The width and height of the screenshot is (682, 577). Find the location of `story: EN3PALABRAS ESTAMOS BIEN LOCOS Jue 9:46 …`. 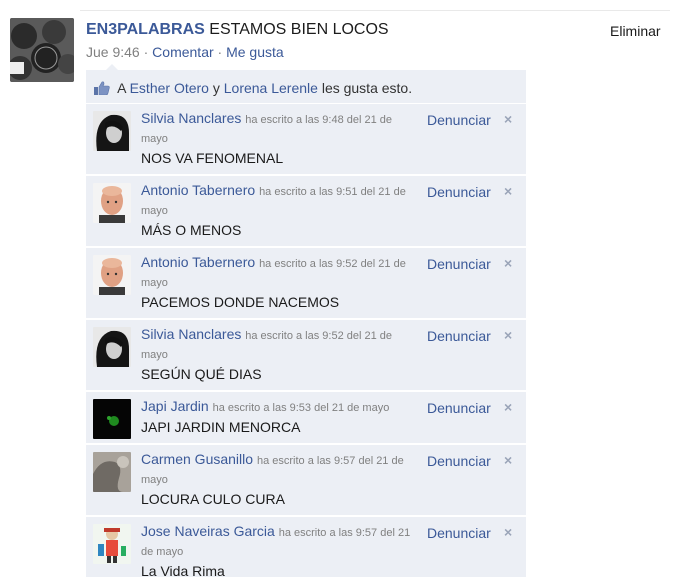

story: EN3PALABRAS ESTAMOS BIEN LOCOS Jue 9:46 … is located at coordinates (346, 39).